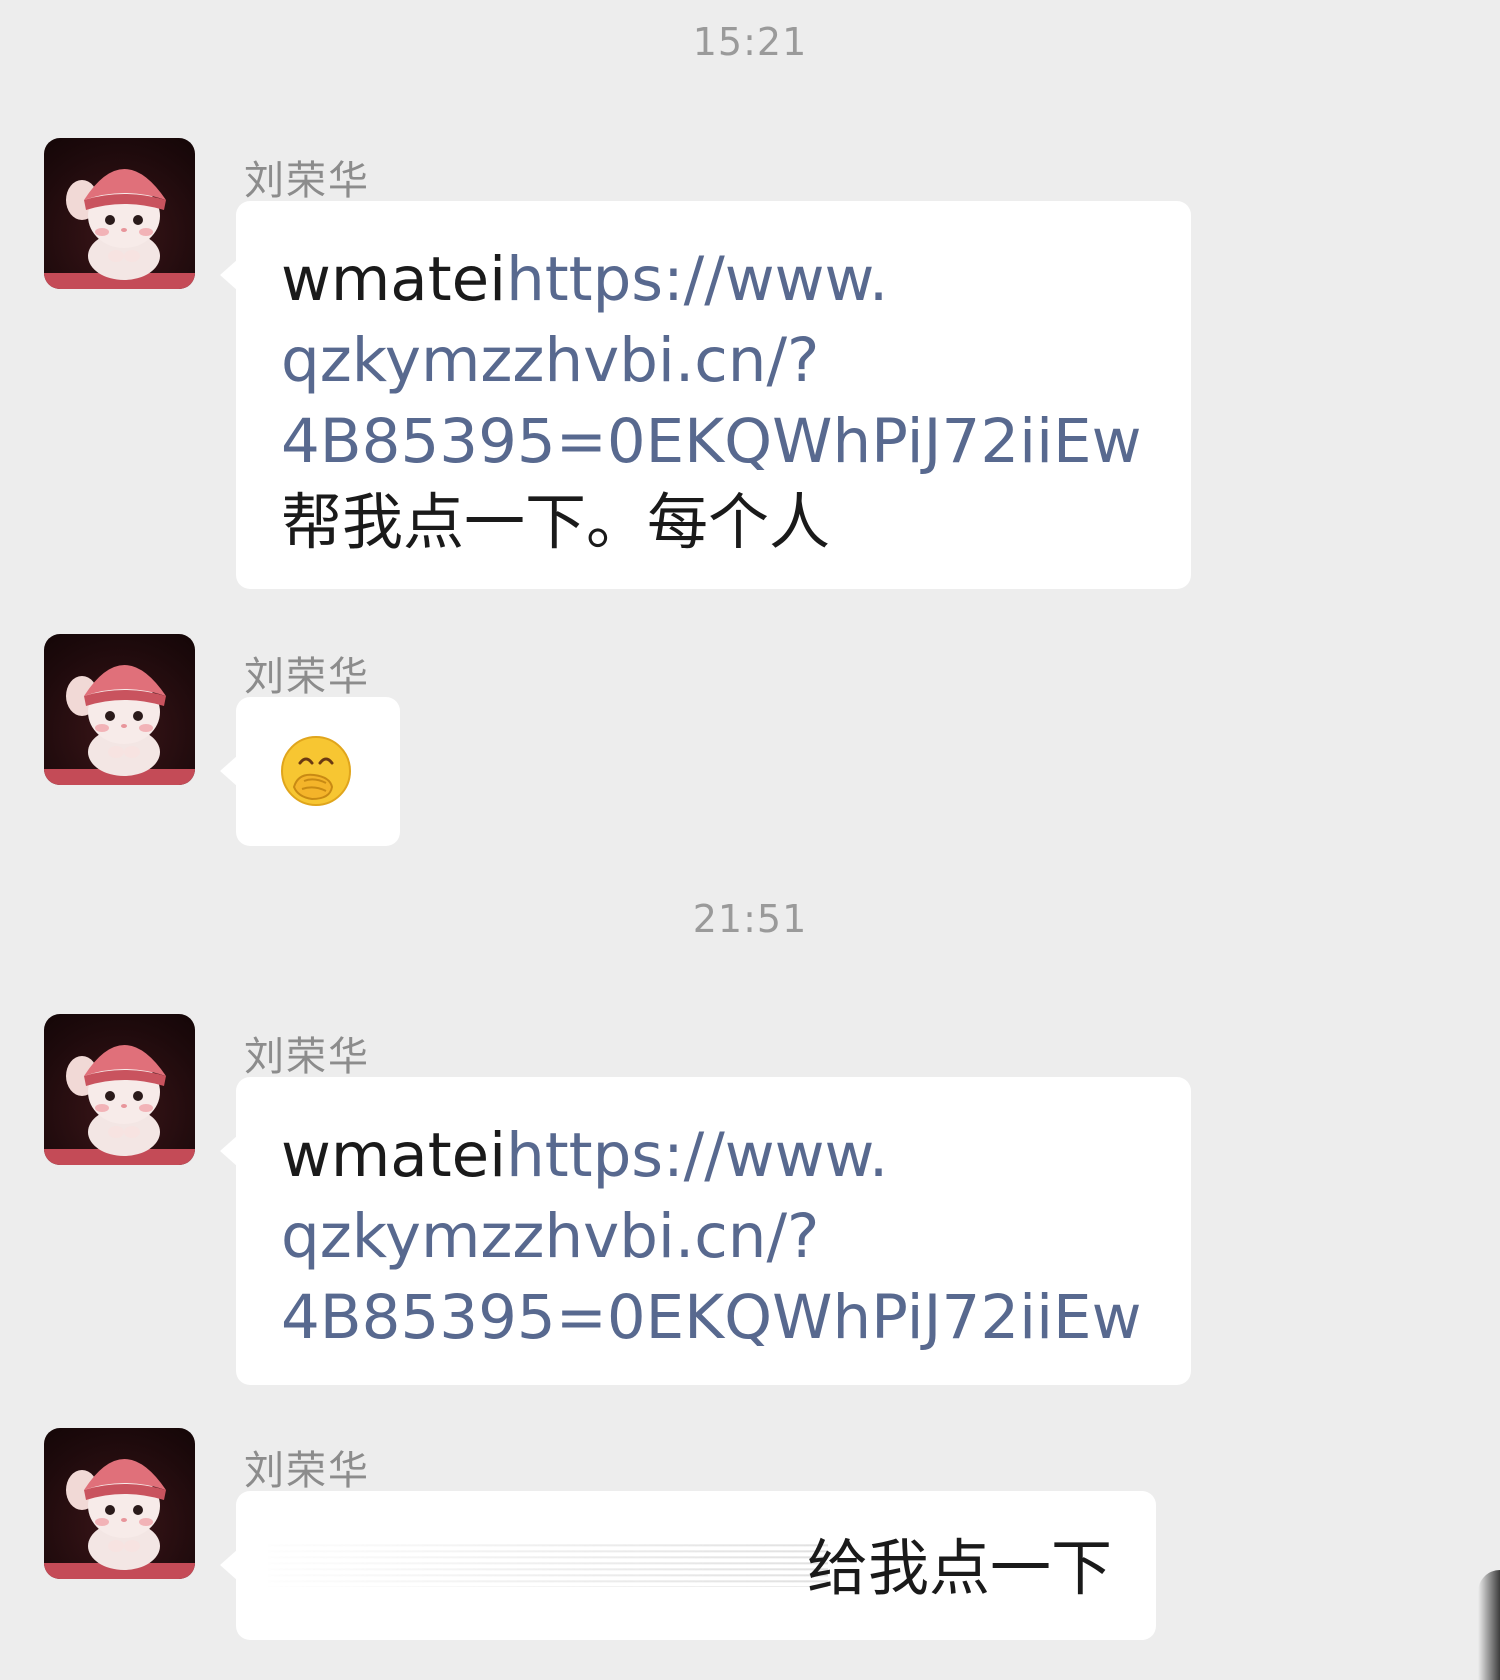  Describe the element at coordinates (959, 1569) in the screenshot. I see `message-text: 给我点一下` at that location.